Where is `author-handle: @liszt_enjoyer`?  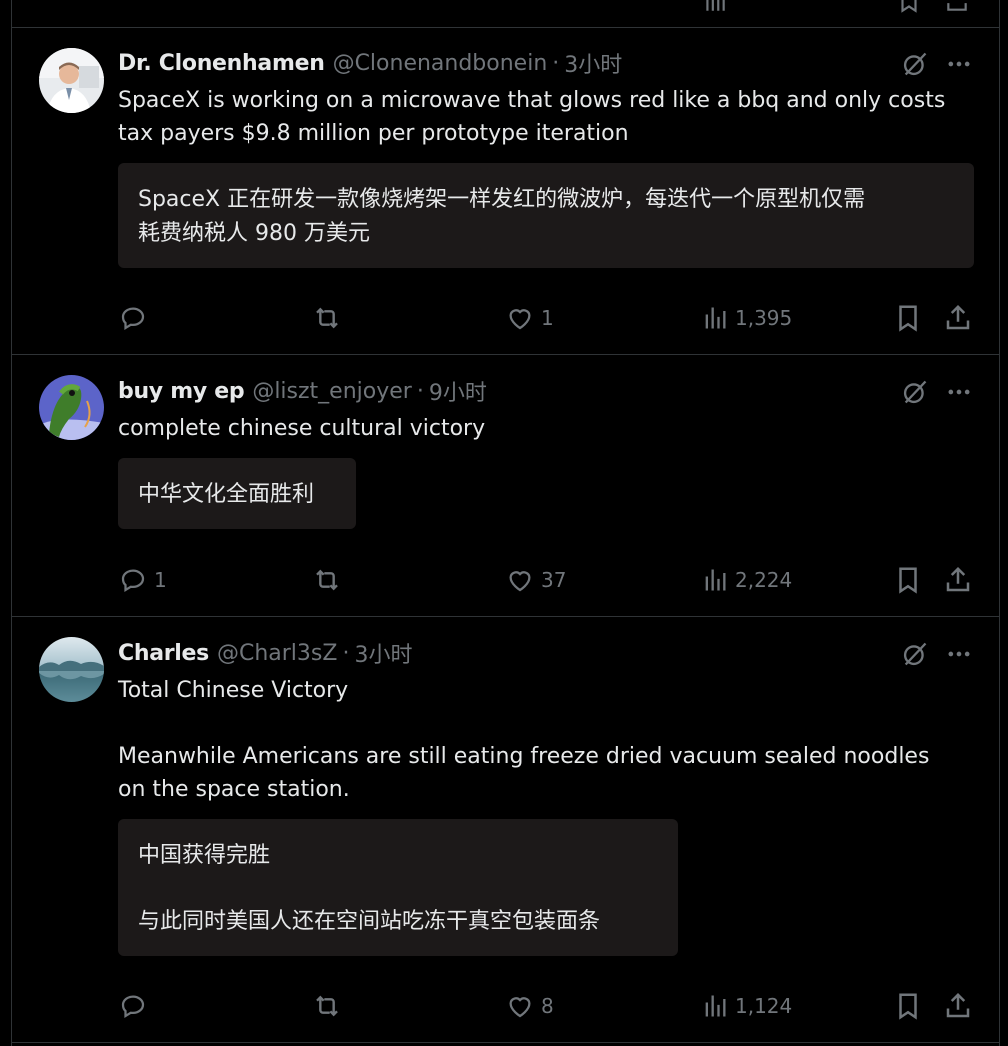 author-handle: @liszt_enjoyer is located at coordinates (332, 391).